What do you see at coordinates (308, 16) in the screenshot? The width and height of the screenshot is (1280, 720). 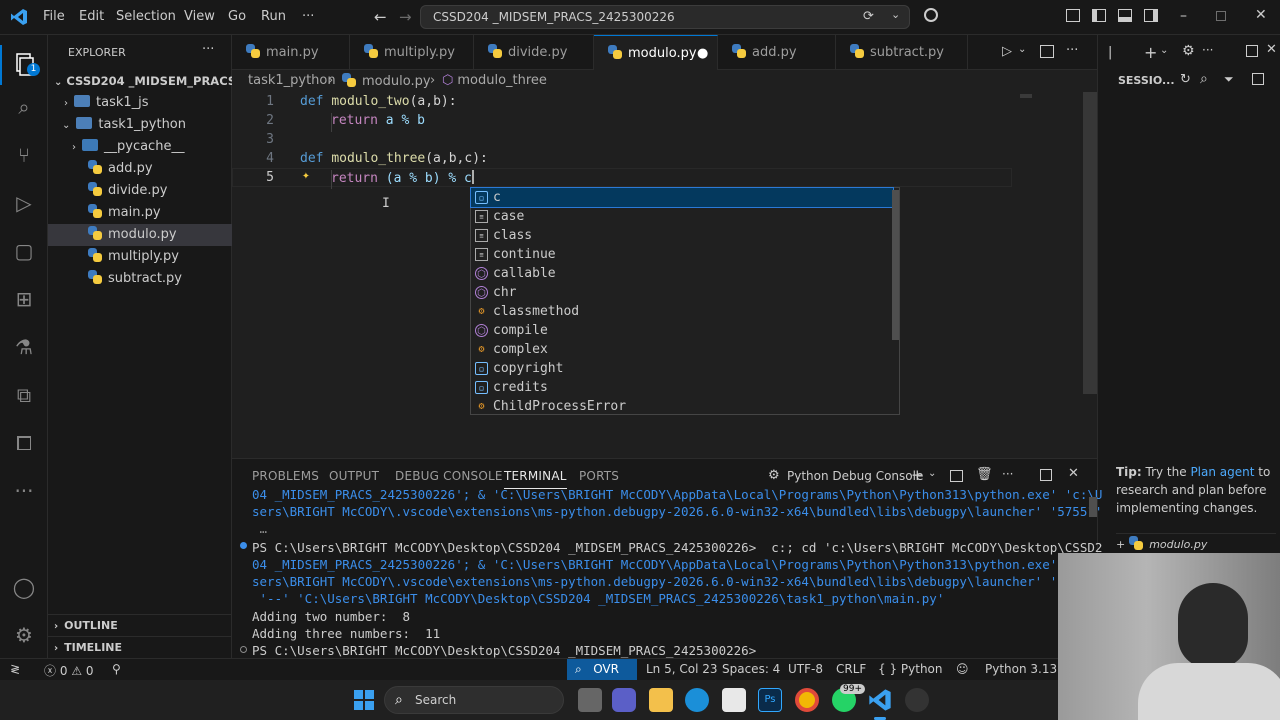 I see `menu-more: ···` at bounding box center [308, 16].